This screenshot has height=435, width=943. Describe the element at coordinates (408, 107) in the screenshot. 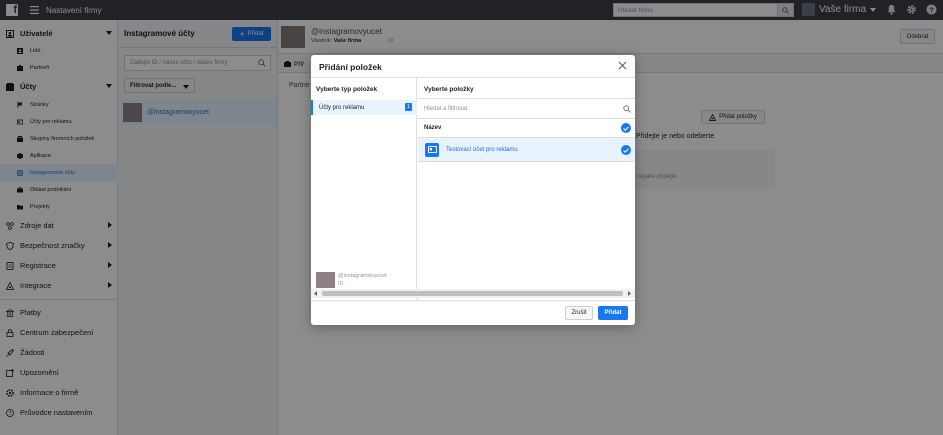

I see `selected-count-badge: 1` at that location.